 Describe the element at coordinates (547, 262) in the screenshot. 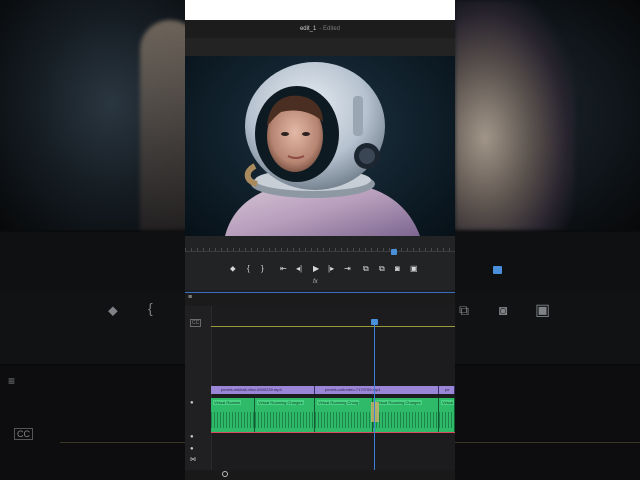

I see `background-scrub-right` at that location.